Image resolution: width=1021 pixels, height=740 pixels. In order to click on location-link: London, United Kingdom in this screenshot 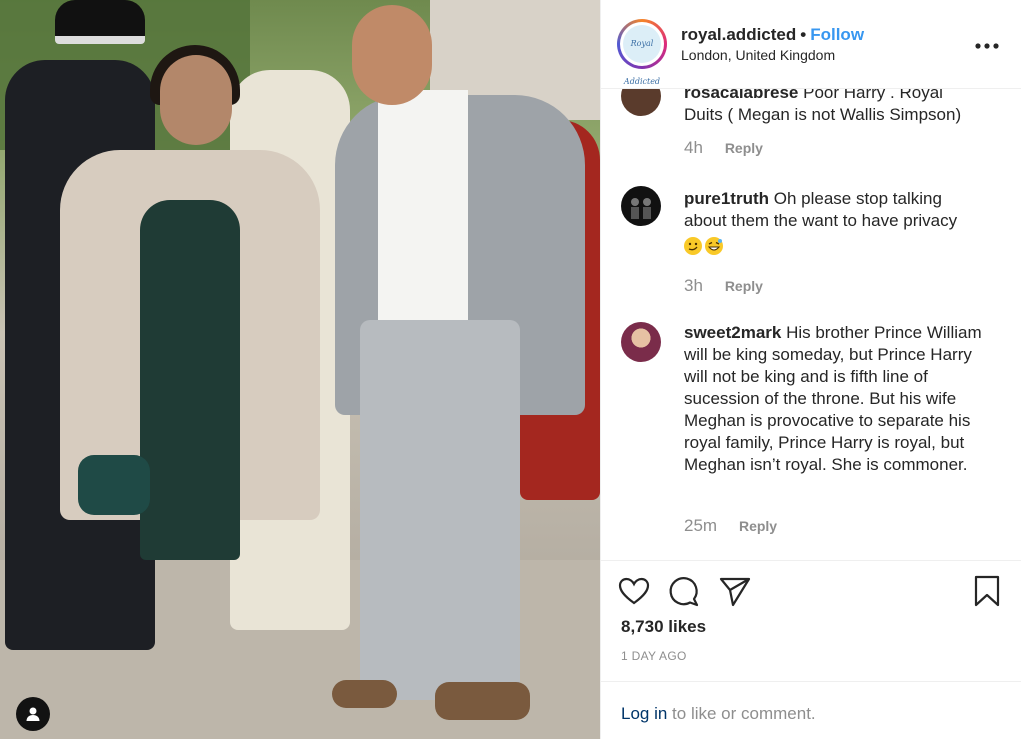, I will do `click(758, 55)`.